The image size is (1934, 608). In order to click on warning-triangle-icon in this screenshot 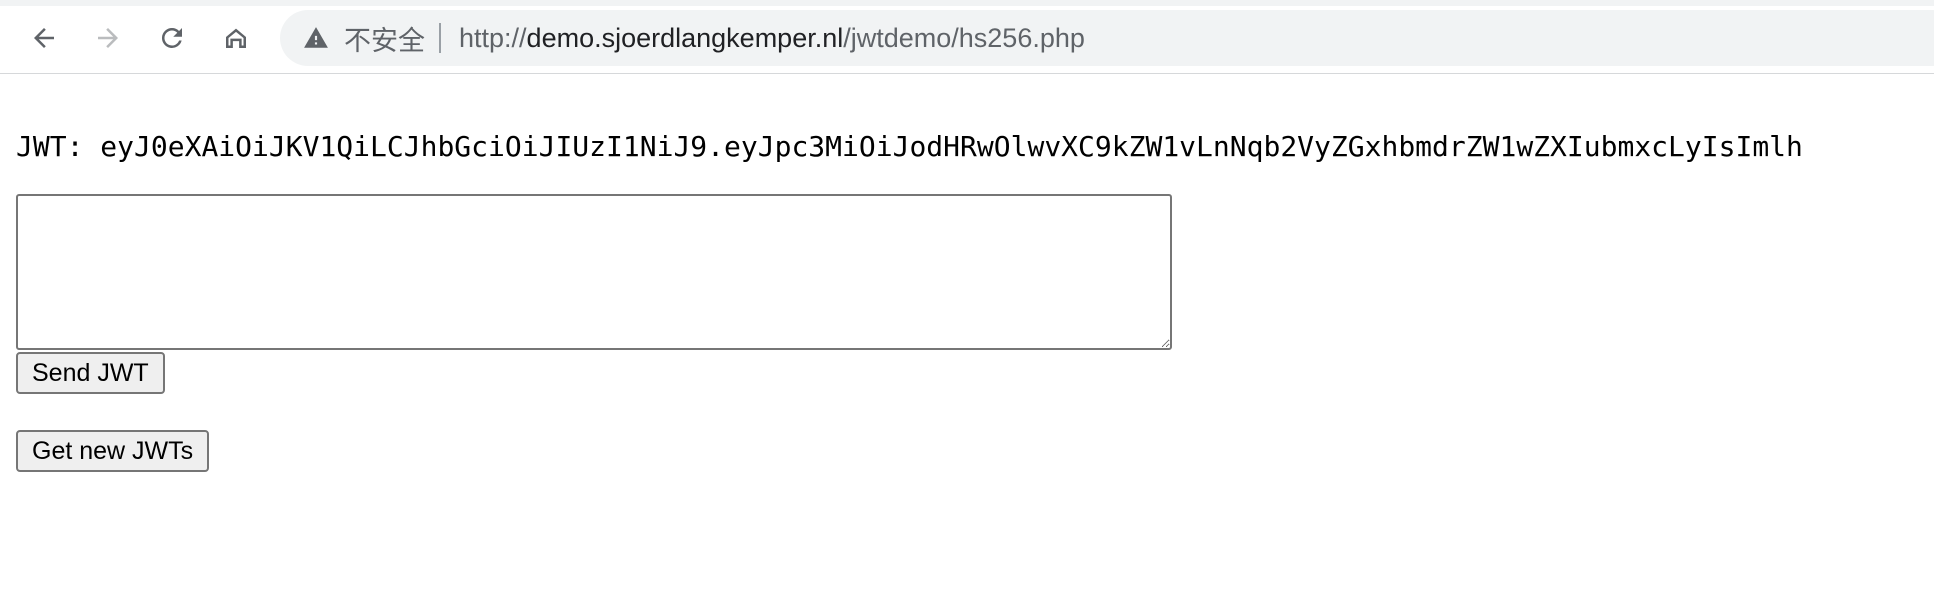, I will do `click(316, 38)`.